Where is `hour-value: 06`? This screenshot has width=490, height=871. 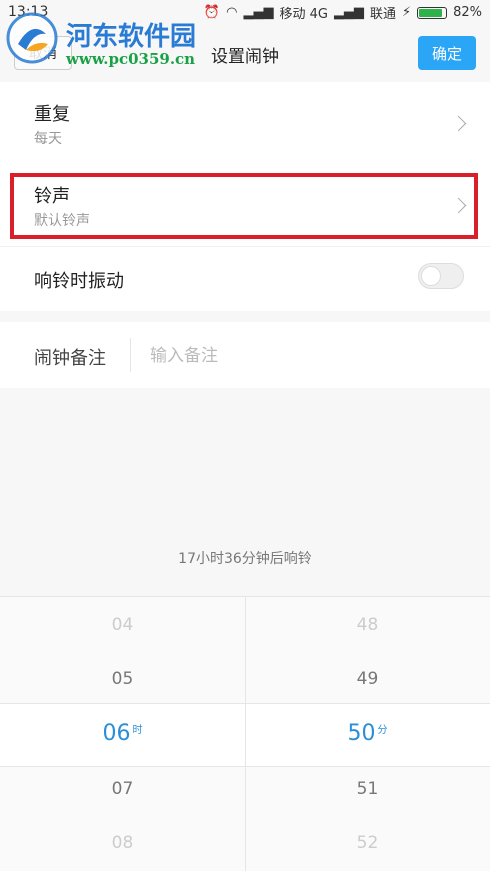
hour-value: 06 is located at coordinates (116, 733).